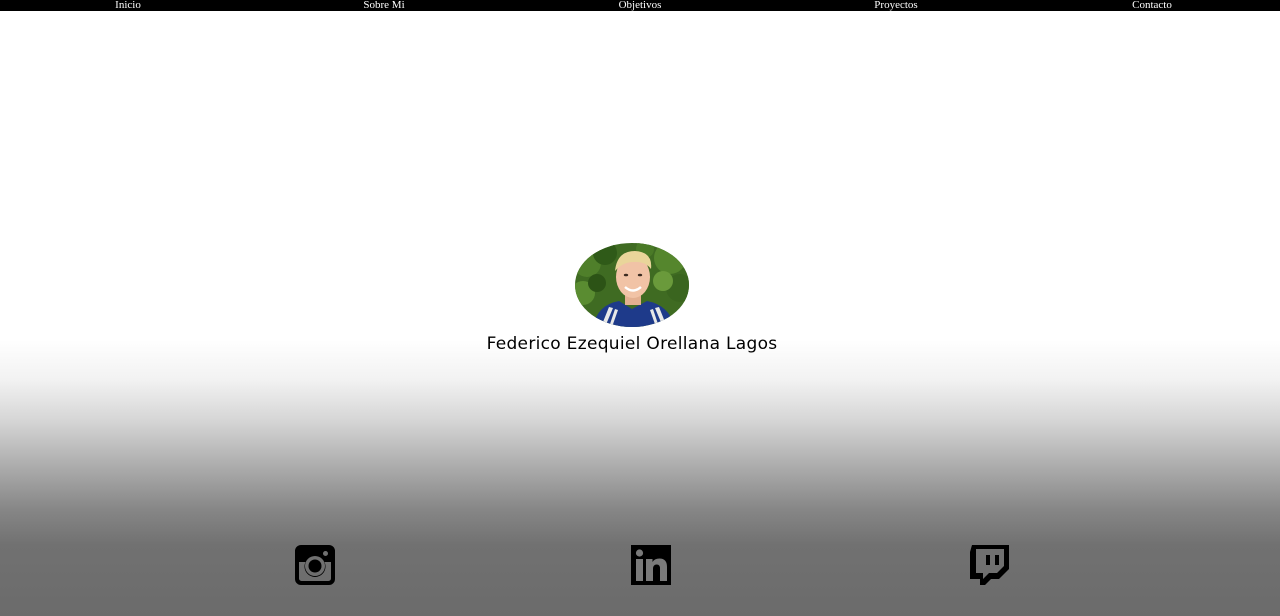 Image resolution: width=1280 pixels, height=616 pixels. I want to click on nav-contacto: Contacto, so click(1152, 5).